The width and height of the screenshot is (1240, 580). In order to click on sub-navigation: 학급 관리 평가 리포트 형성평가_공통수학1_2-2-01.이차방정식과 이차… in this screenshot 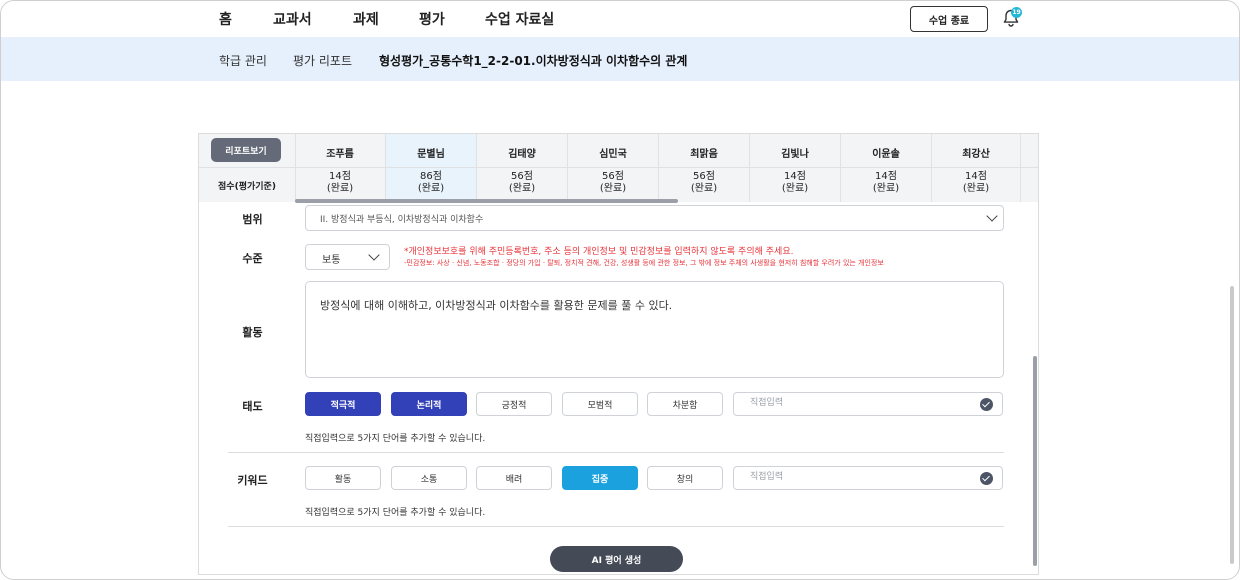, I will do `click(620, 59)`.